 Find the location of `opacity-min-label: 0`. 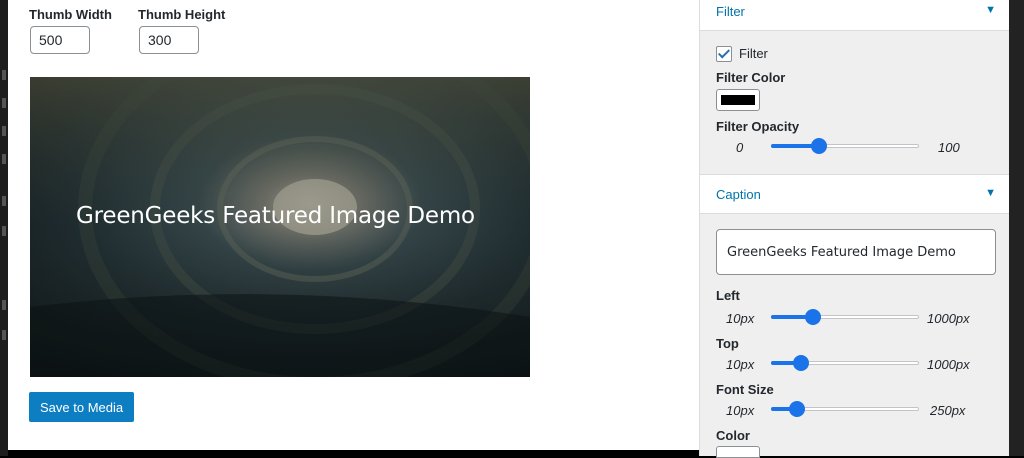

opacity-min-label: 0 is located at coordinates (740, 147).